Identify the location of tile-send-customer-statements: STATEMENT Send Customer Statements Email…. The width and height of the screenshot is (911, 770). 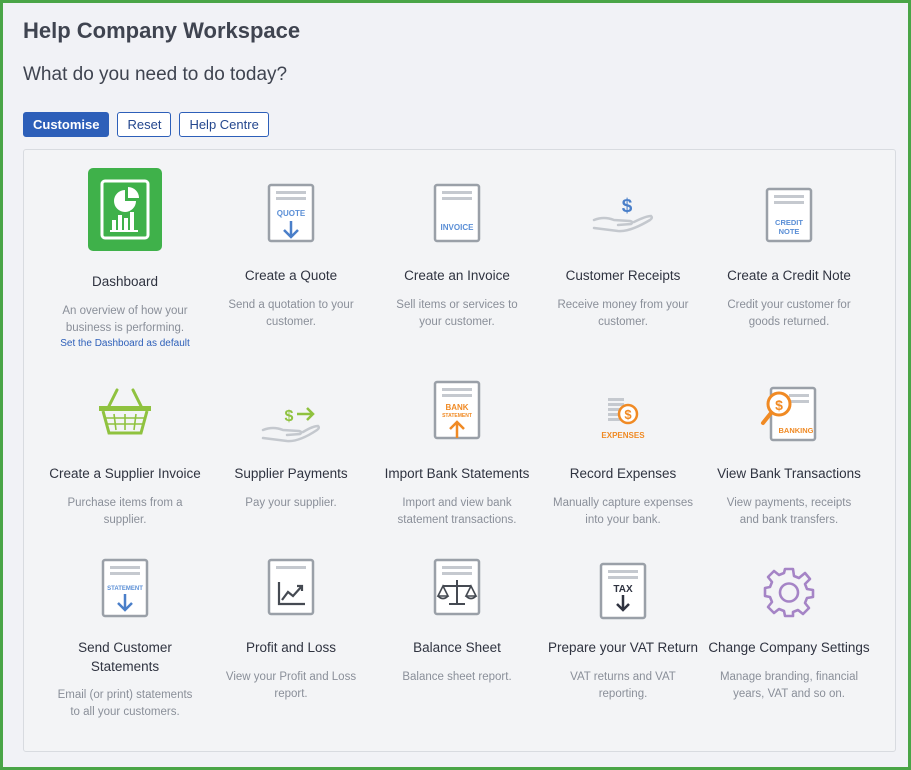
(125, 640).